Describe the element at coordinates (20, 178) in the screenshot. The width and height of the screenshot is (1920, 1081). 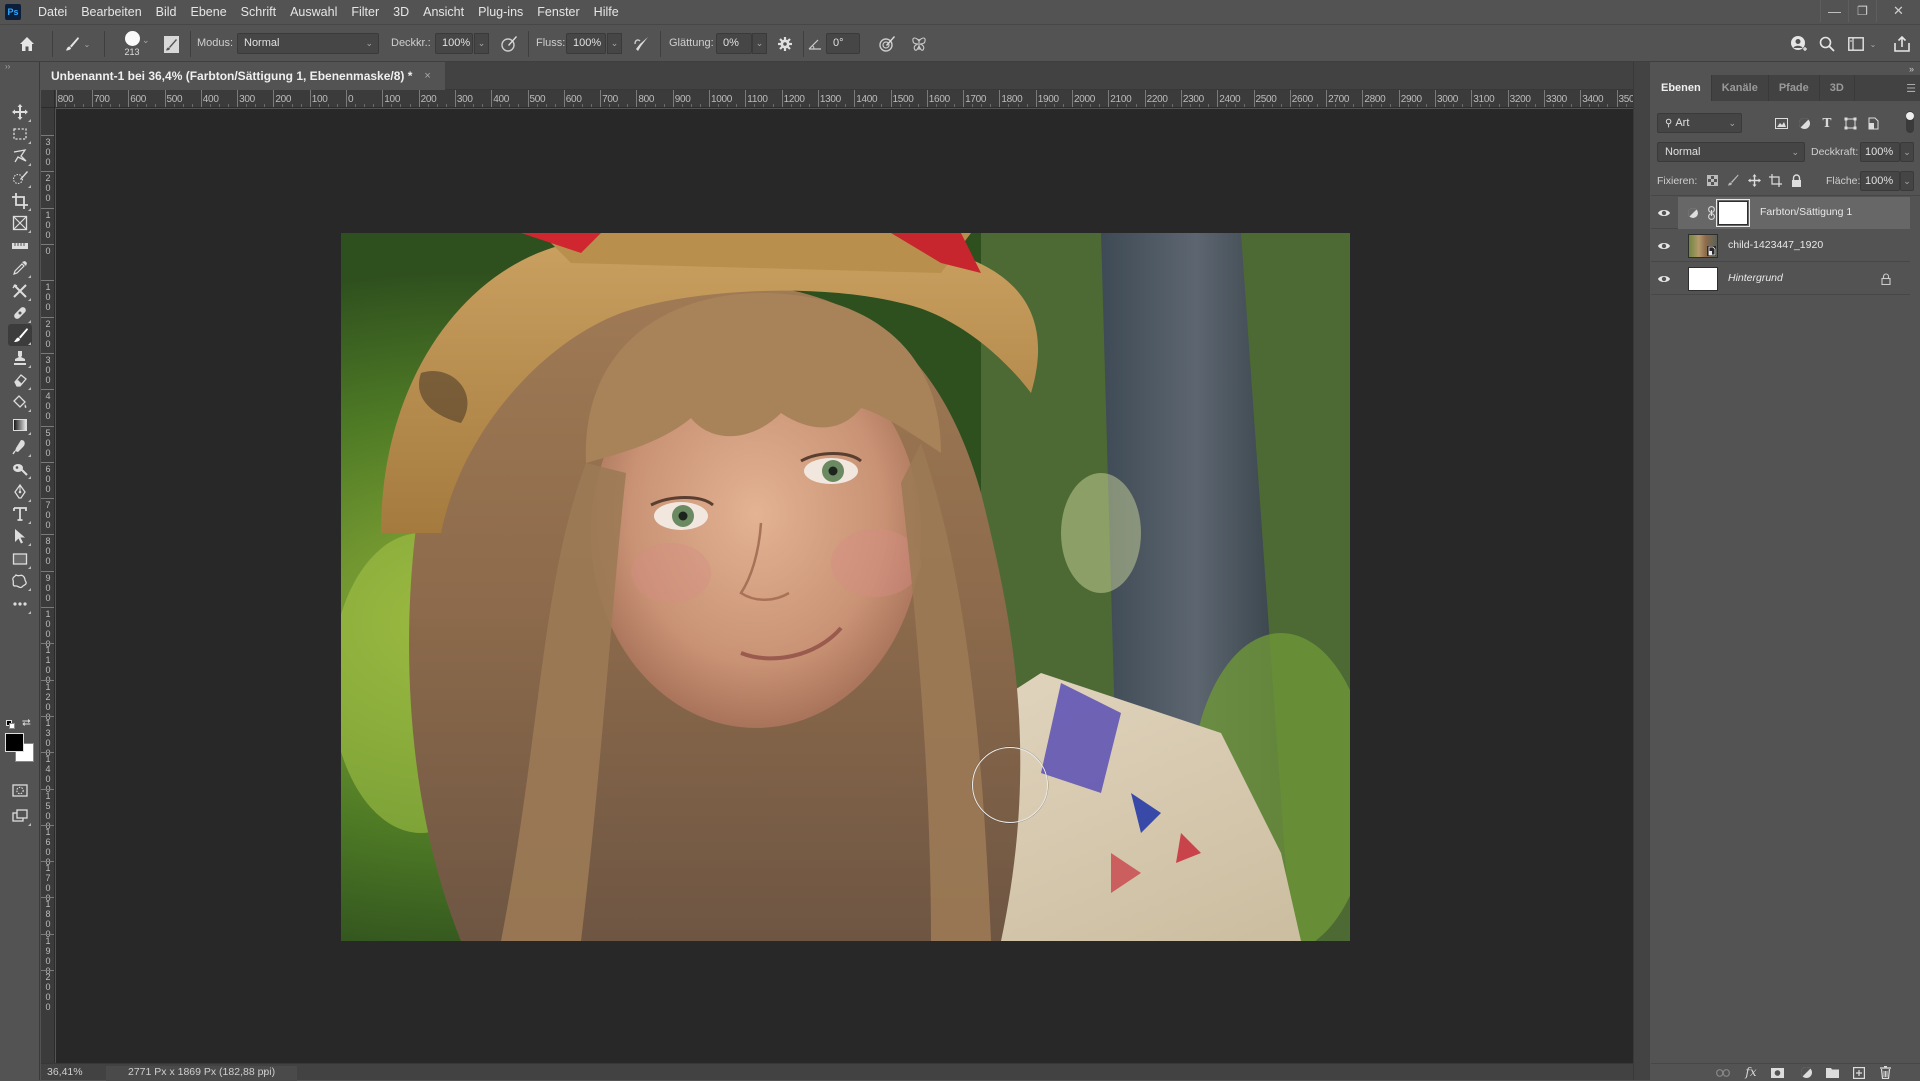
I see `quick-selection-tool` at that location.